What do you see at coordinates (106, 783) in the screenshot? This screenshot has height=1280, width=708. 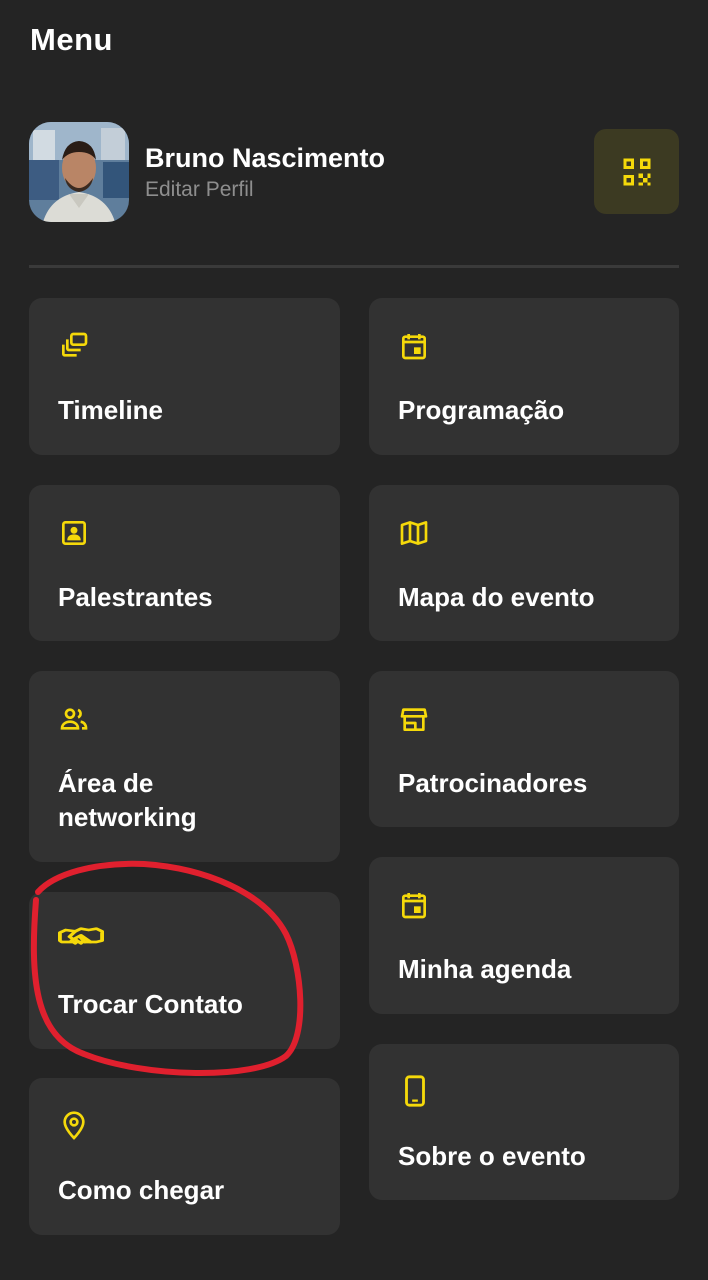 I see `menu-item-label: Área de` at bounding box center [106, 783].